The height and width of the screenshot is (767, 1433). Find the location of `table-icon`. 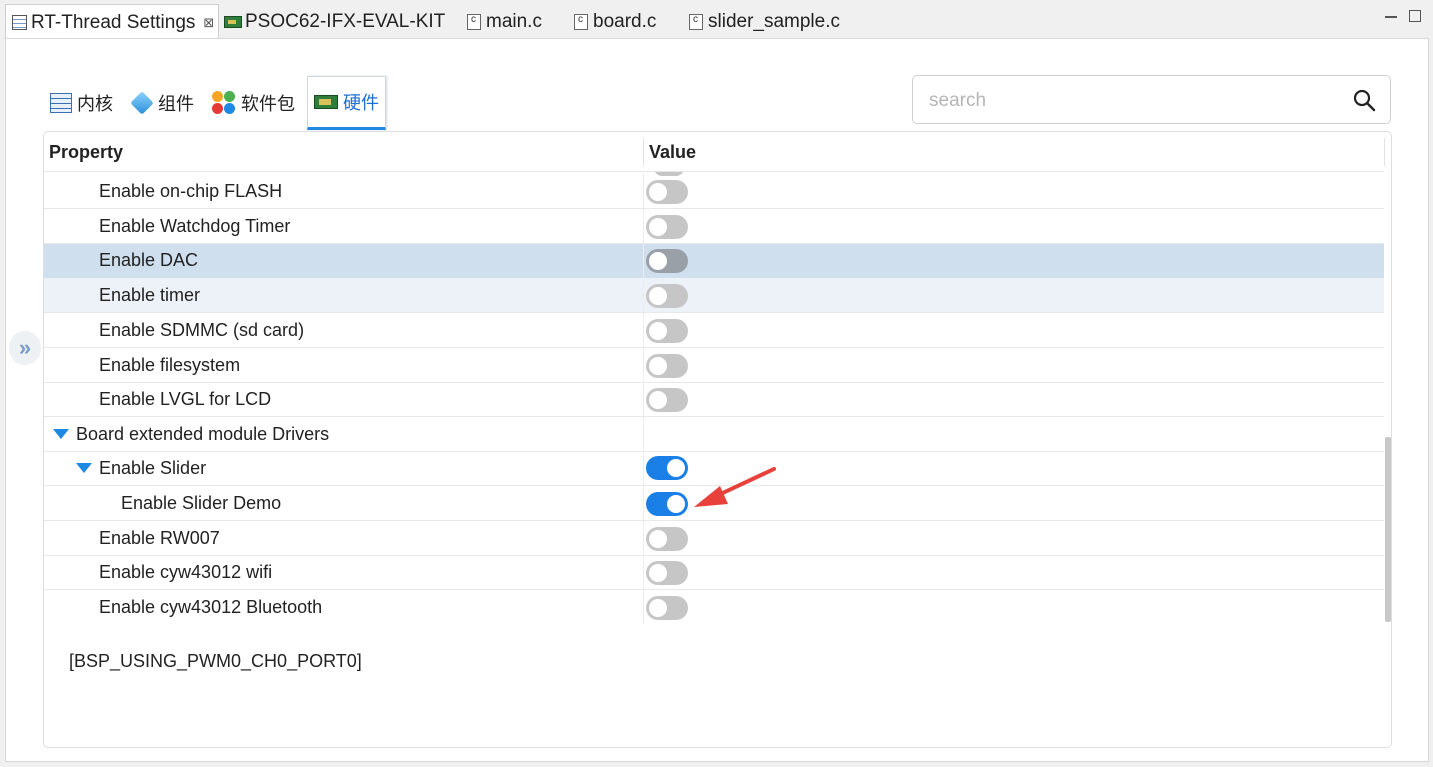

table-icon is located at coordinates (61, 103).